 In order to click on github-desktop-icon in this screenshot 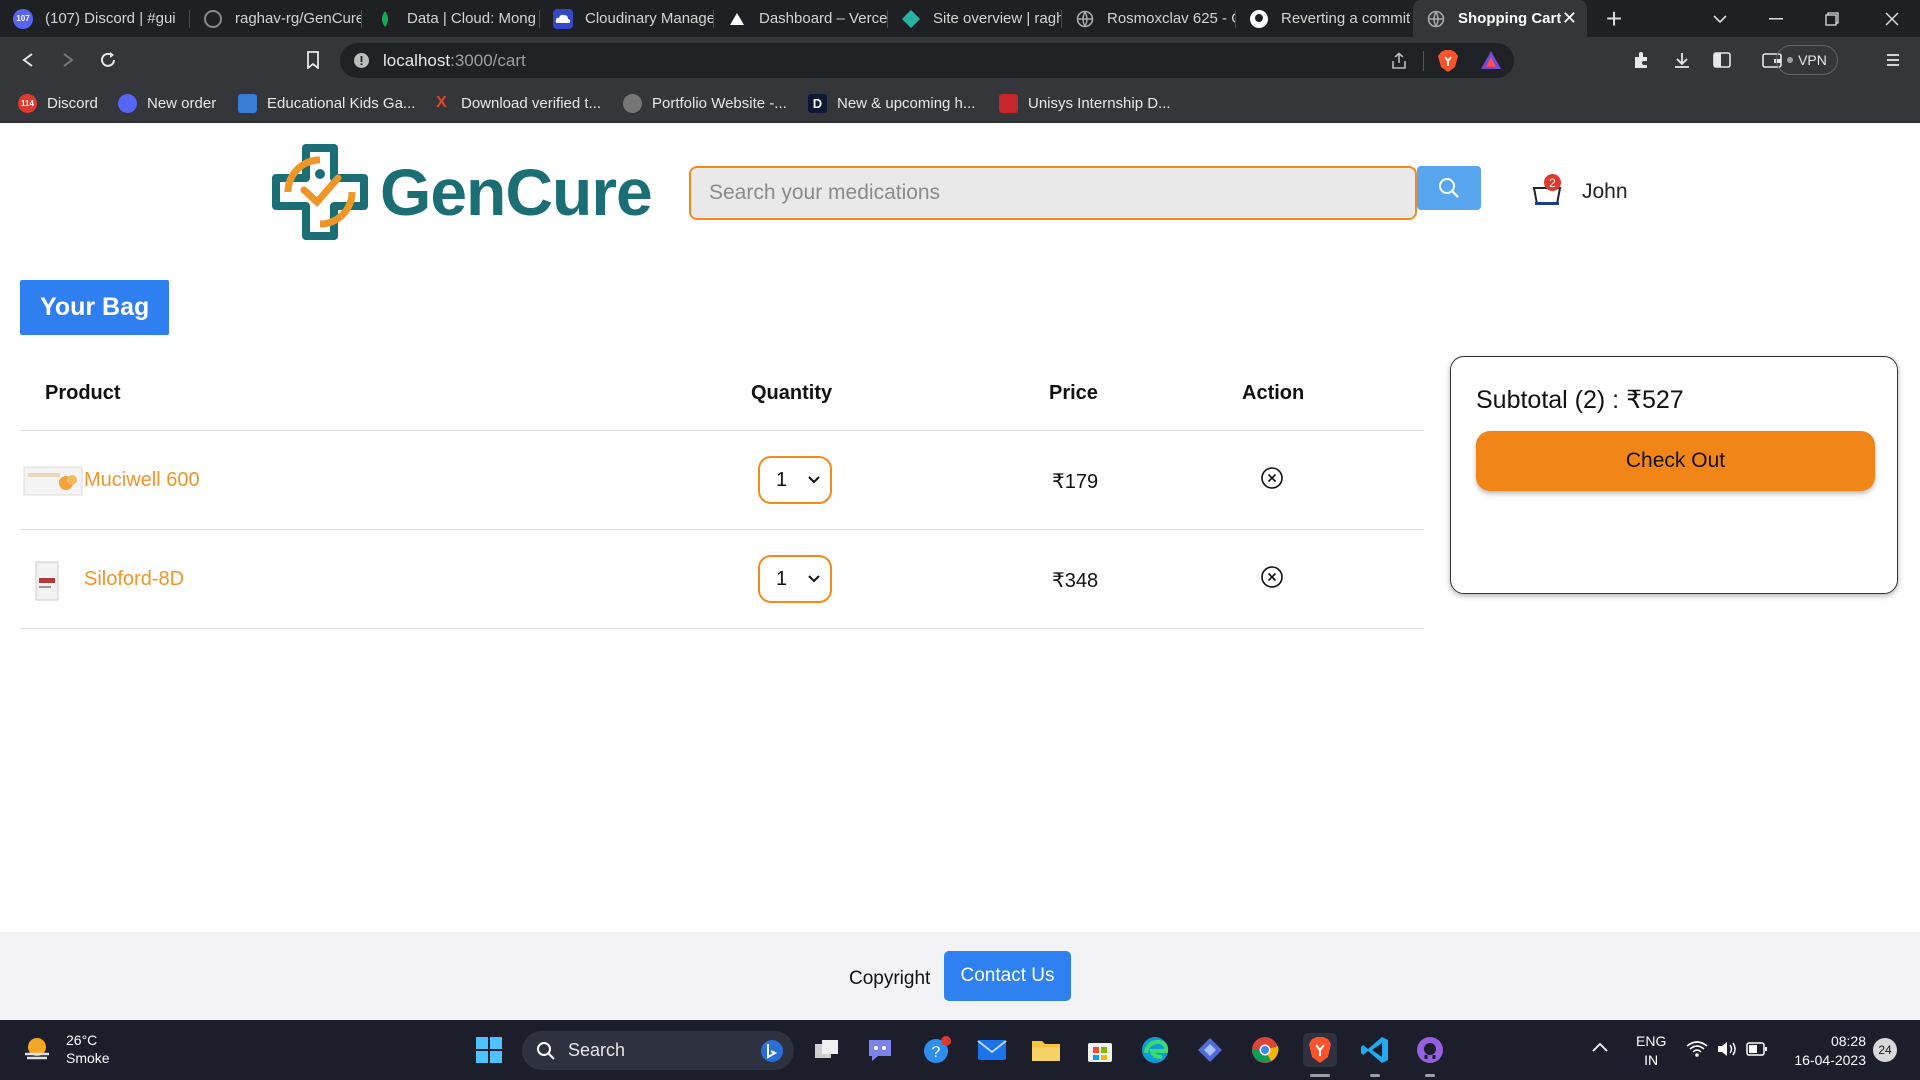, I will do `click(1430, 1050)`.